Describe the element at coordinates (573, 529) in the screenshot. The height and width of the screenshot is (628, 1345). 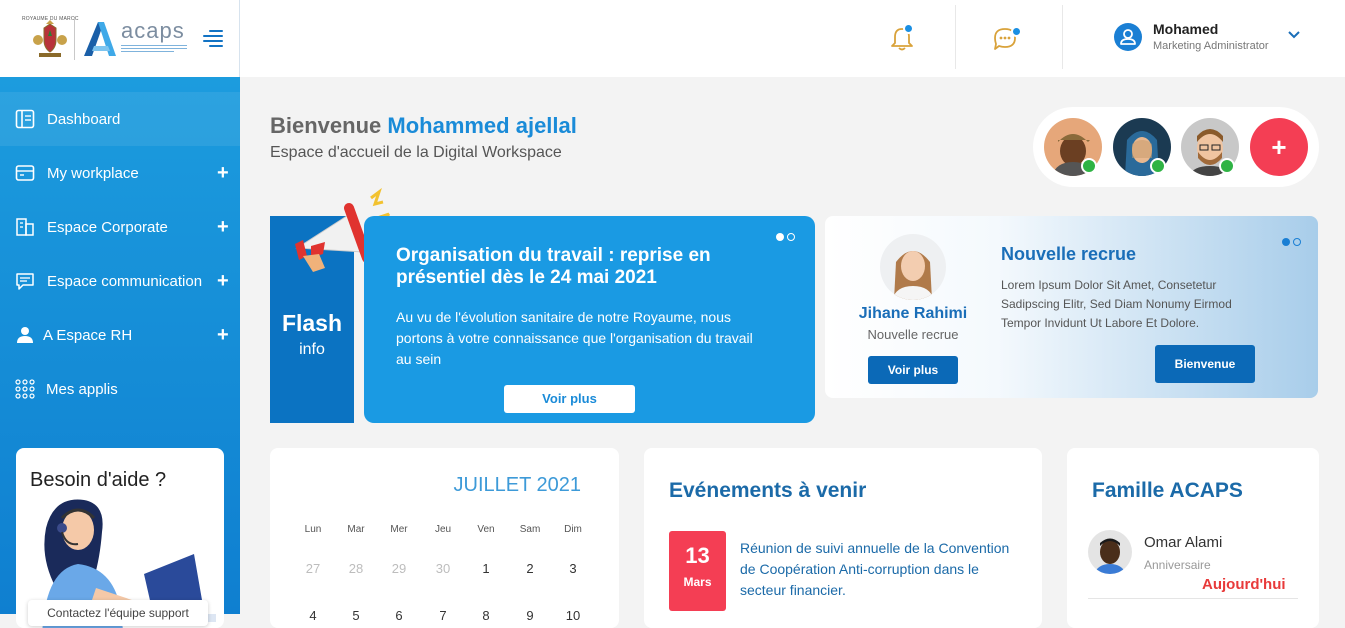
I see `weekday-label: Dim` at that location.